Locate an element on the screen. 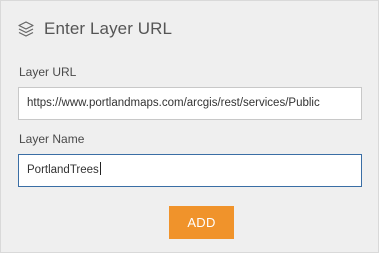 The width and height of the screenshot is (379, 253). panel-title: Enter Layer URL is located at coordinates (108, 28).